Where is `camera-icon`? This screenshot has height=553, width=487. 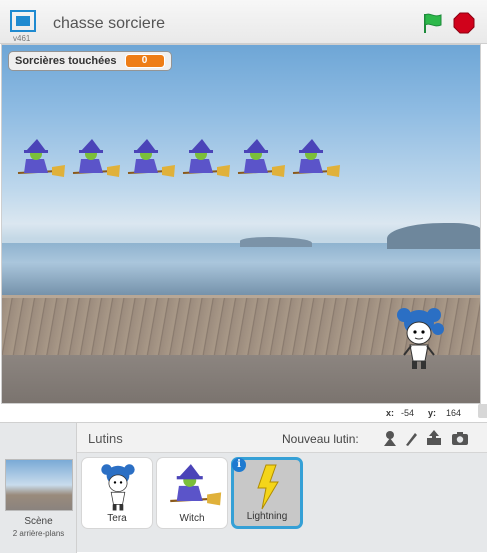 camera-icon is located at coordinates (460, 438).